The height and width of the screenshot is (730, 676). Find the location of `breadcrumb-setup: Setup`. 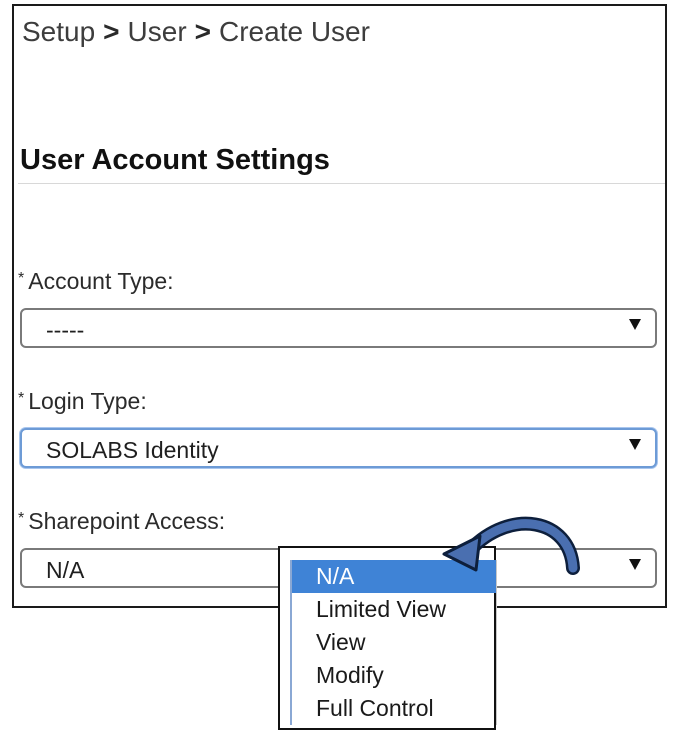

breadcrumb-setup: Setup is located at coordinates (58, 31).